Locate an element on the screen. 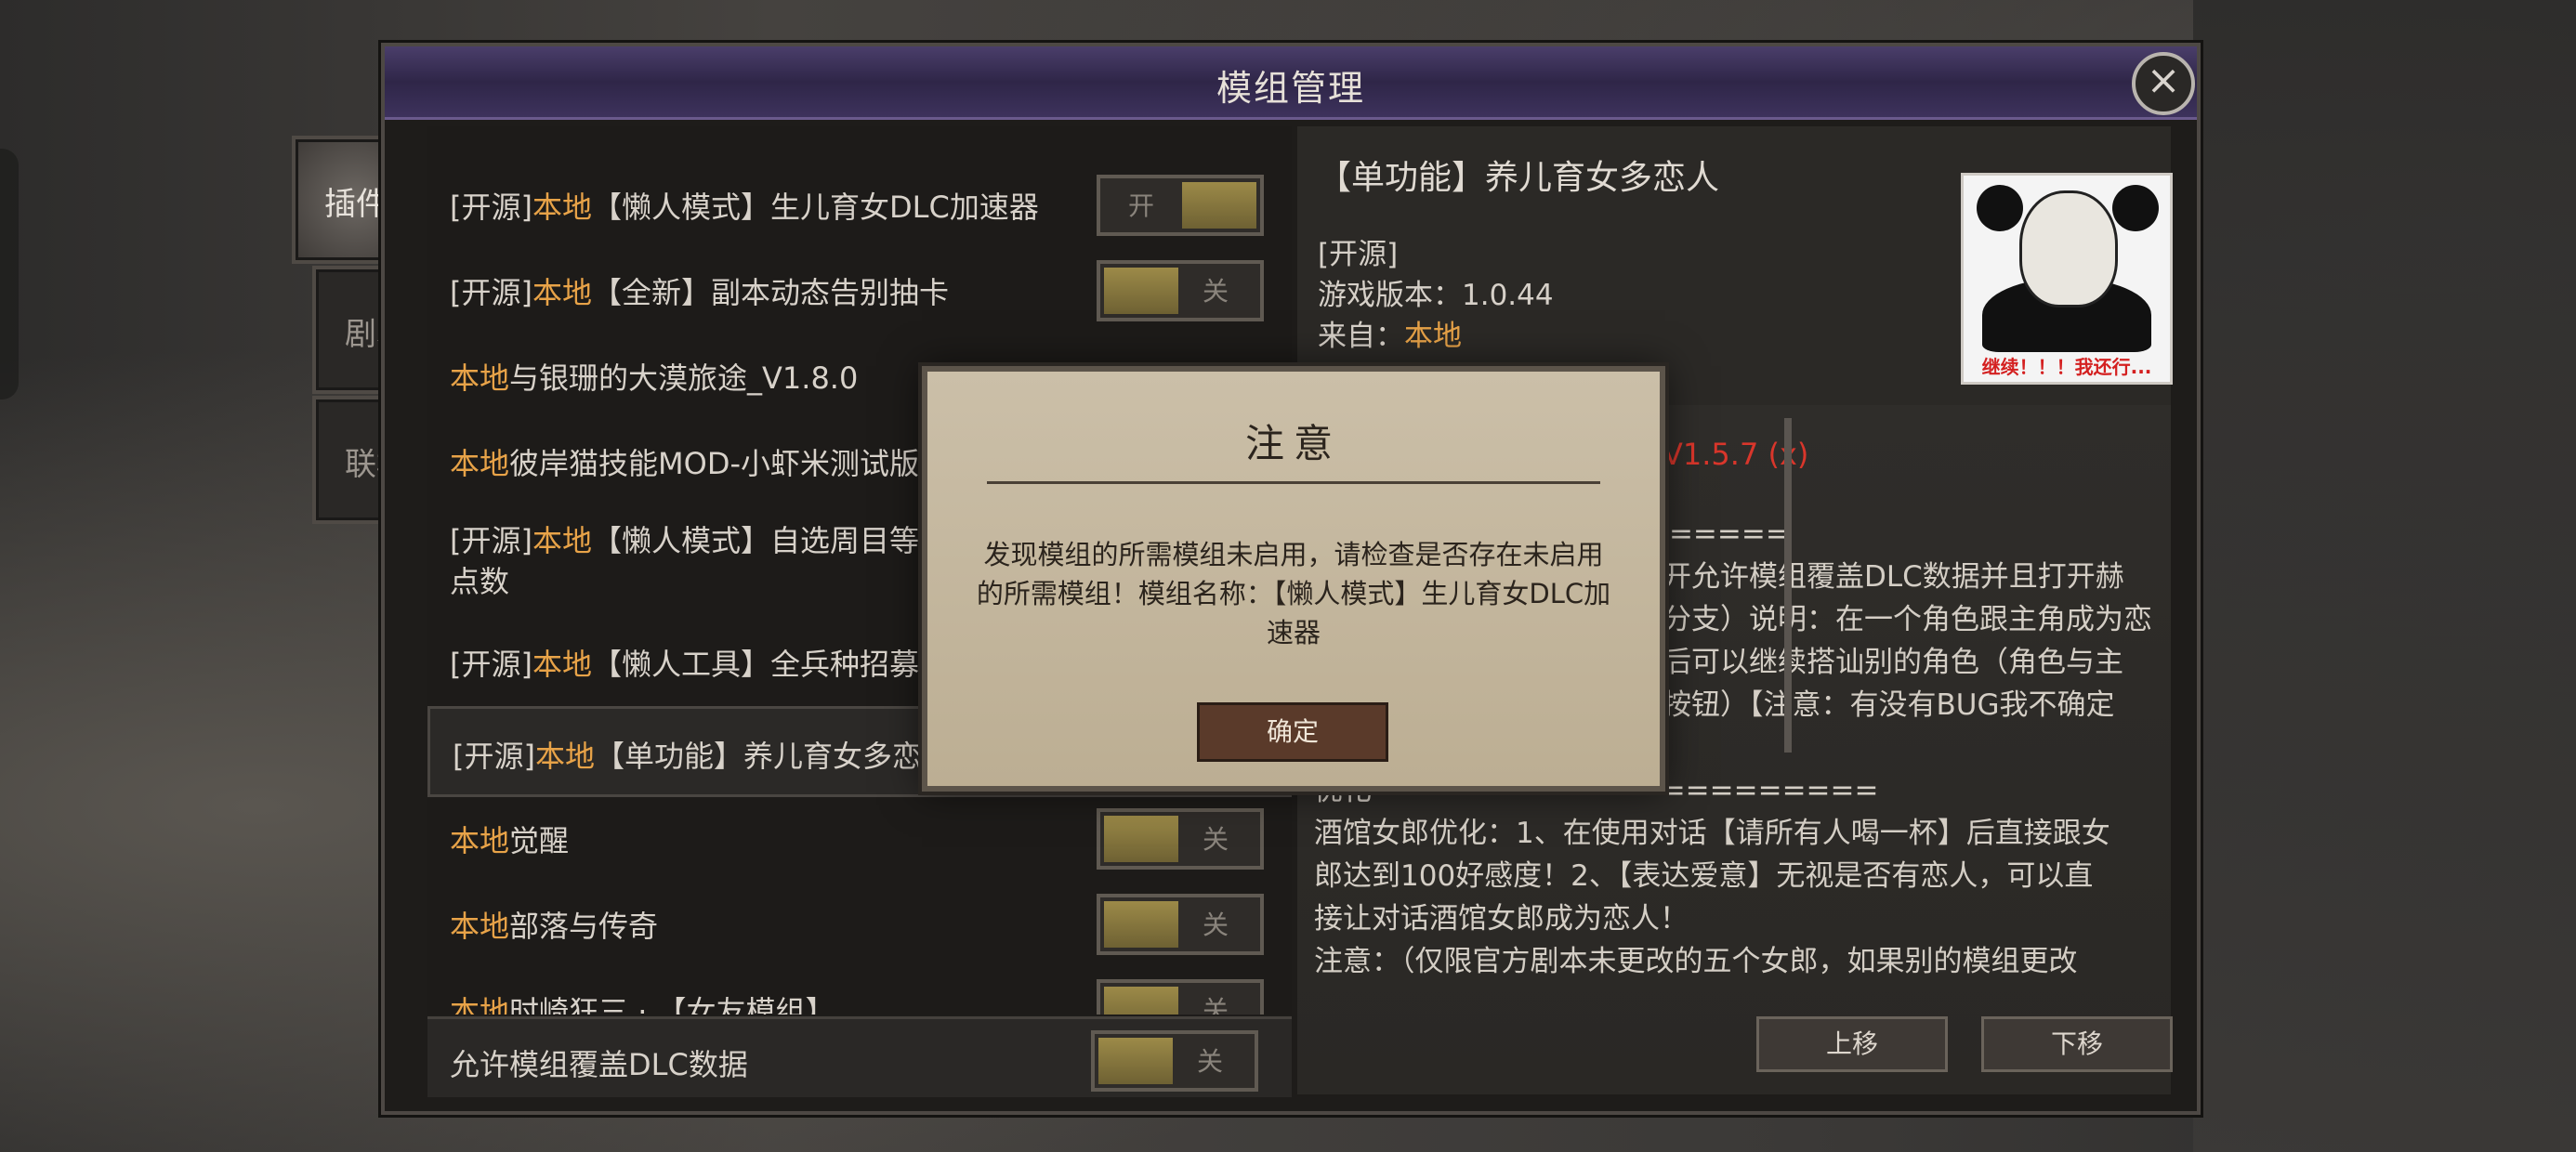 The width and height of the screenshot is (2576, 1152). list-item: [开源]本地【懒人模式】生儿育女DLC加速器 开 is located at coordinates (859, 202).